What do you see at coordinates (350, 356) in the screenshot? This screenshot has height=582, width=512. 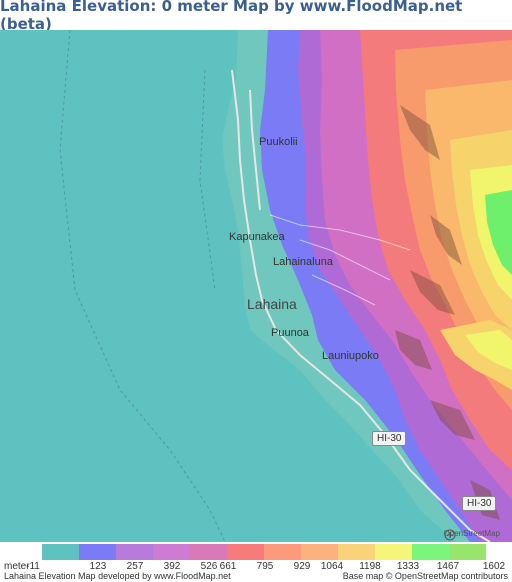 I see `place-label-launiupoko: Launiupoko` at bounding box center [350, 356].